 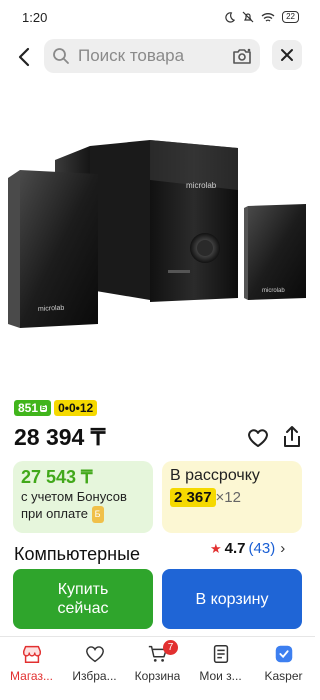 What do you see at coordinates (97, 514) in the screenshot?
I see `bonus-coin-icon: Б` at bounding box center [97, 514].